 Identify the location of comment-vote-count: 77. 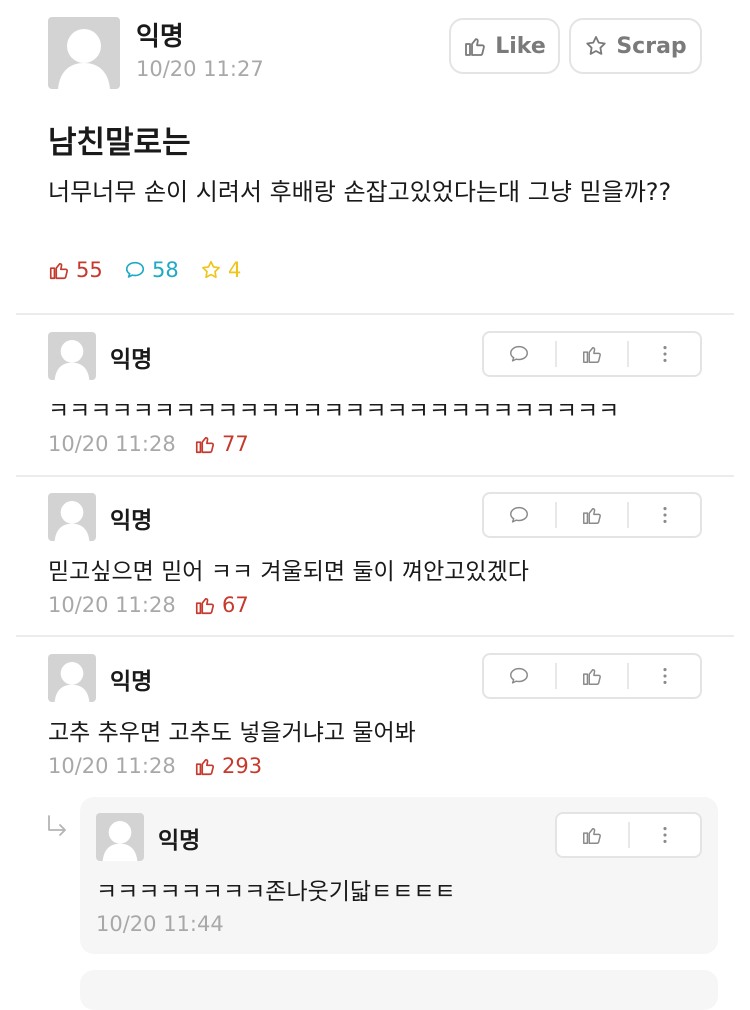
(221, 444).